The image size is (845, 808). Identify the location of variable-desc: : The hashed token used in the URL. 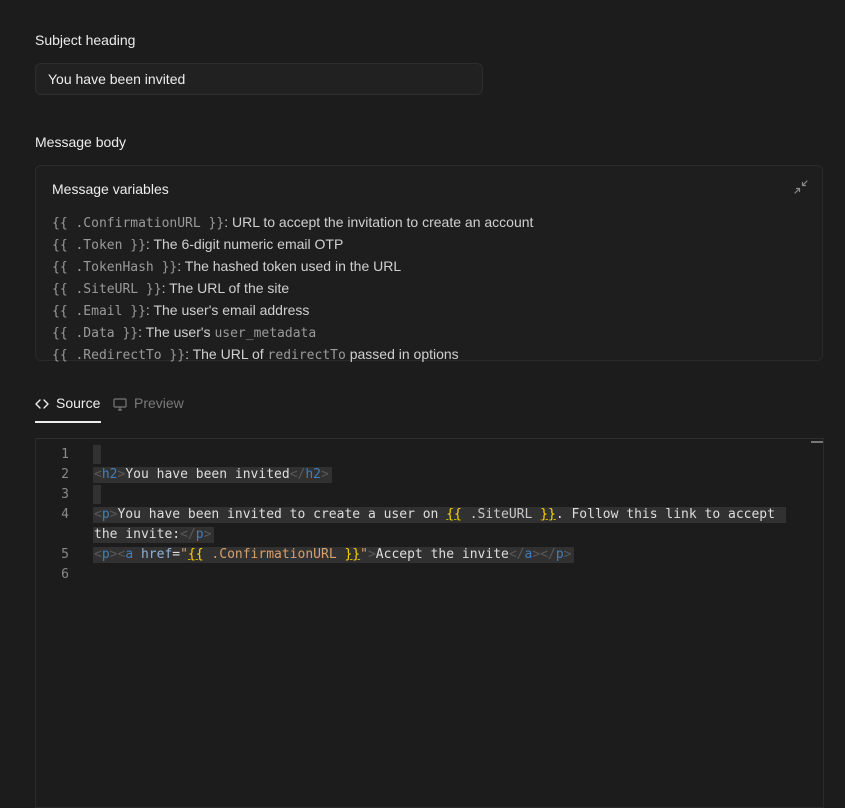
(289, 266).